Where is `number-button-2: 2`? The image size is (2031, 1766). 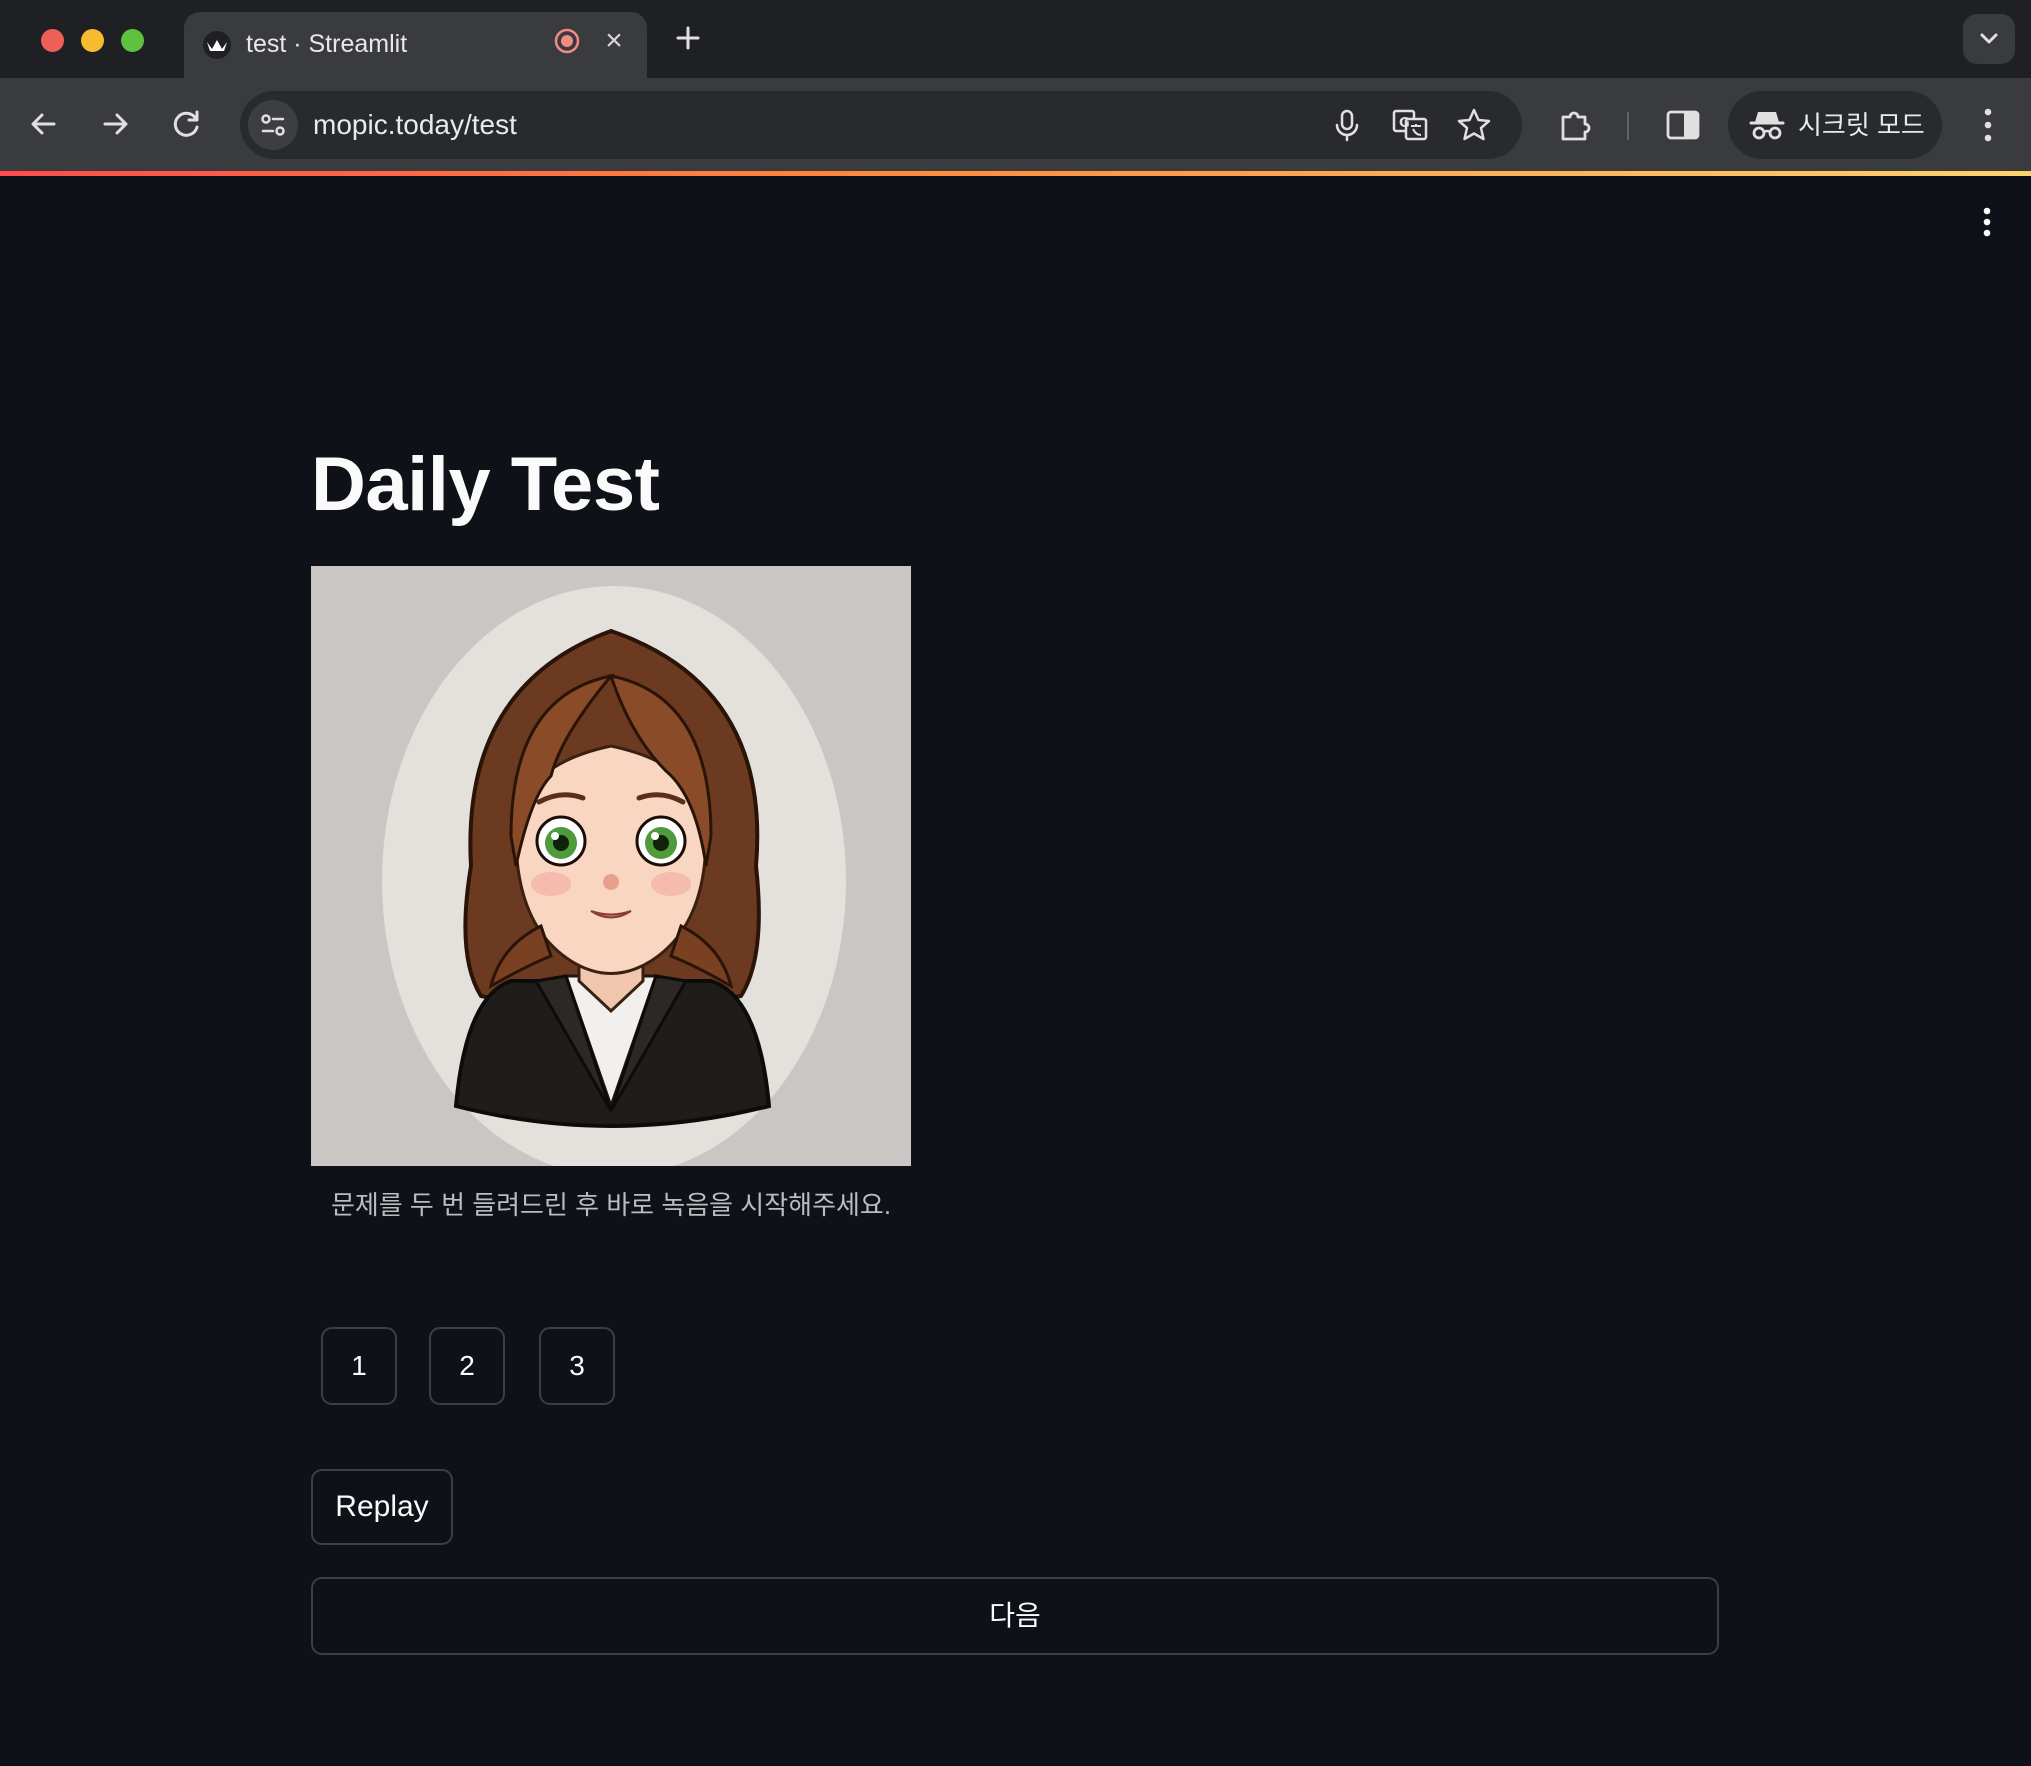 number-button-2: 2 is located at coordinates (467, 1366).